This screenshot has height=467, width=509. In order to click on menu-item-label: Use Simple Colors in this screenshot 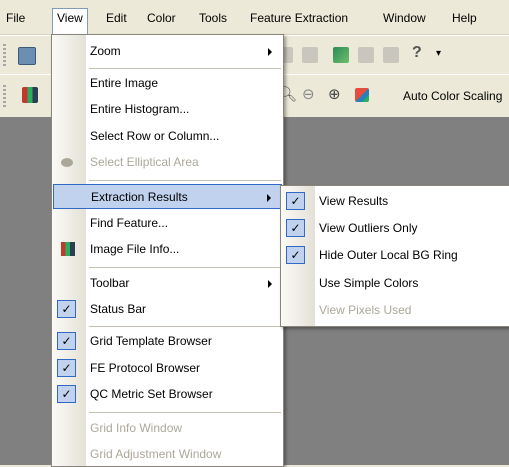, I will do `click(369, 282)`.